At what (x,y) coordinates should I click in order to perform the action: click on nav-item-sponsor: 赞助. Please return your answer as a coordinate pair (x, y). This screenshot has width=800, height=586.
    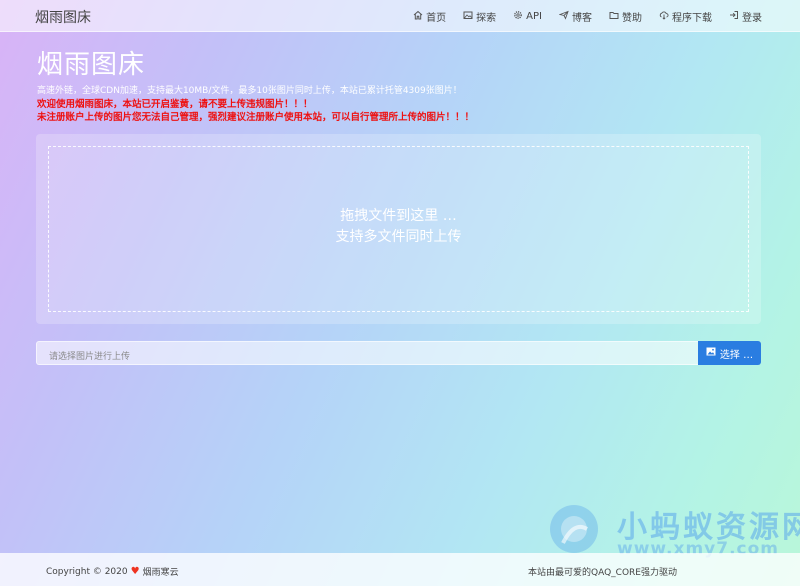
    Looking at the image, I should click on (625, 16).